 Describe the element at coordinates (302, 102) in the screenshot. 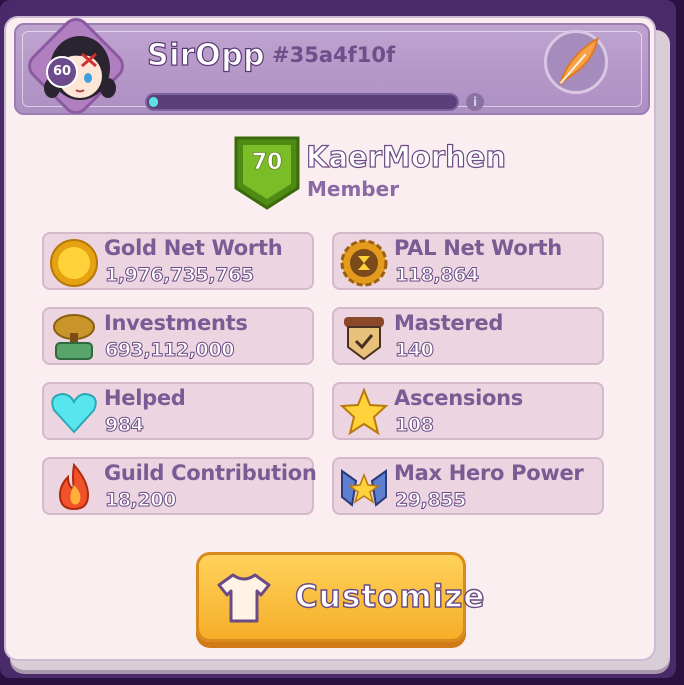

I see `xp-bar` at that location.